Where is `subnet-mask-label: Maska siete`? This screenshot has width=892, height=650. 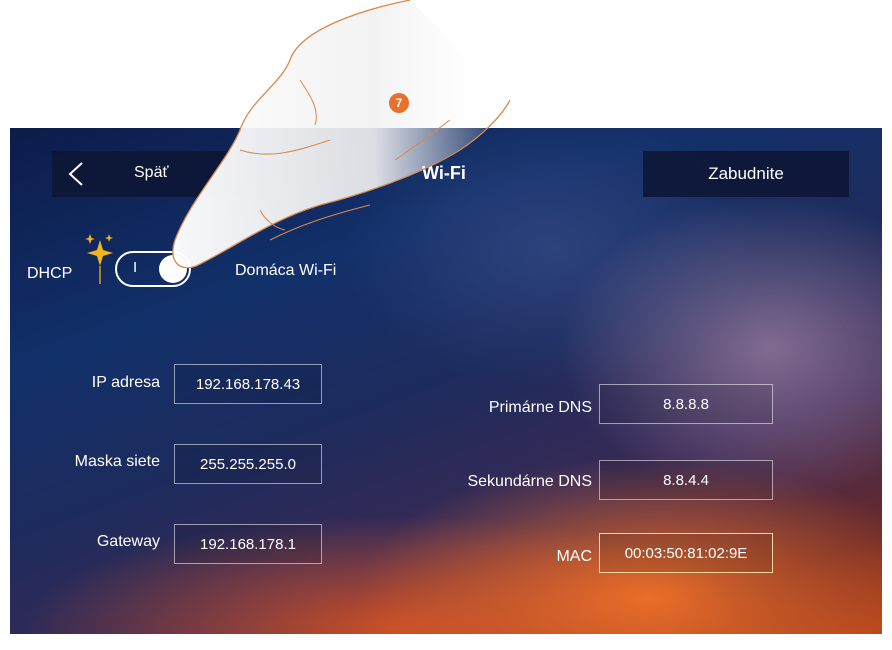 subnet-mask-label: Maska siete is located at coordinates (117, 461).